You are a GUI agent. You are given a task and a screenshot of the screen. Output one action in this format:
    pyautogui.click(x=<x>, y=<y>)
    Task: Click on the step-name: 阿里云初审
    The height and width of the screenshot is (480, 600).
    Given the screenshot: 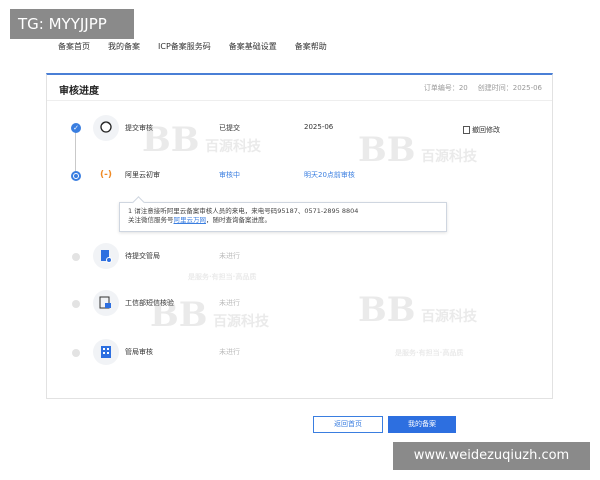 What is the action you would take?
    pyautogui.click(x=142, y=175)
    